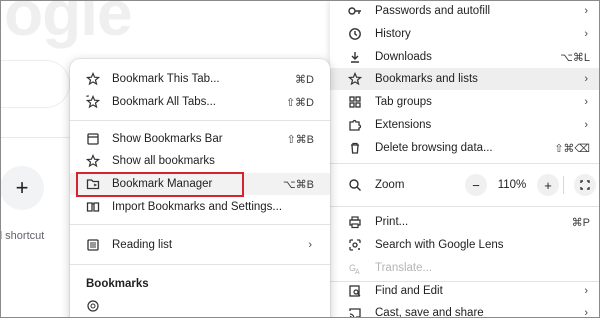  I want to click on key-icon, so click(355, 11).